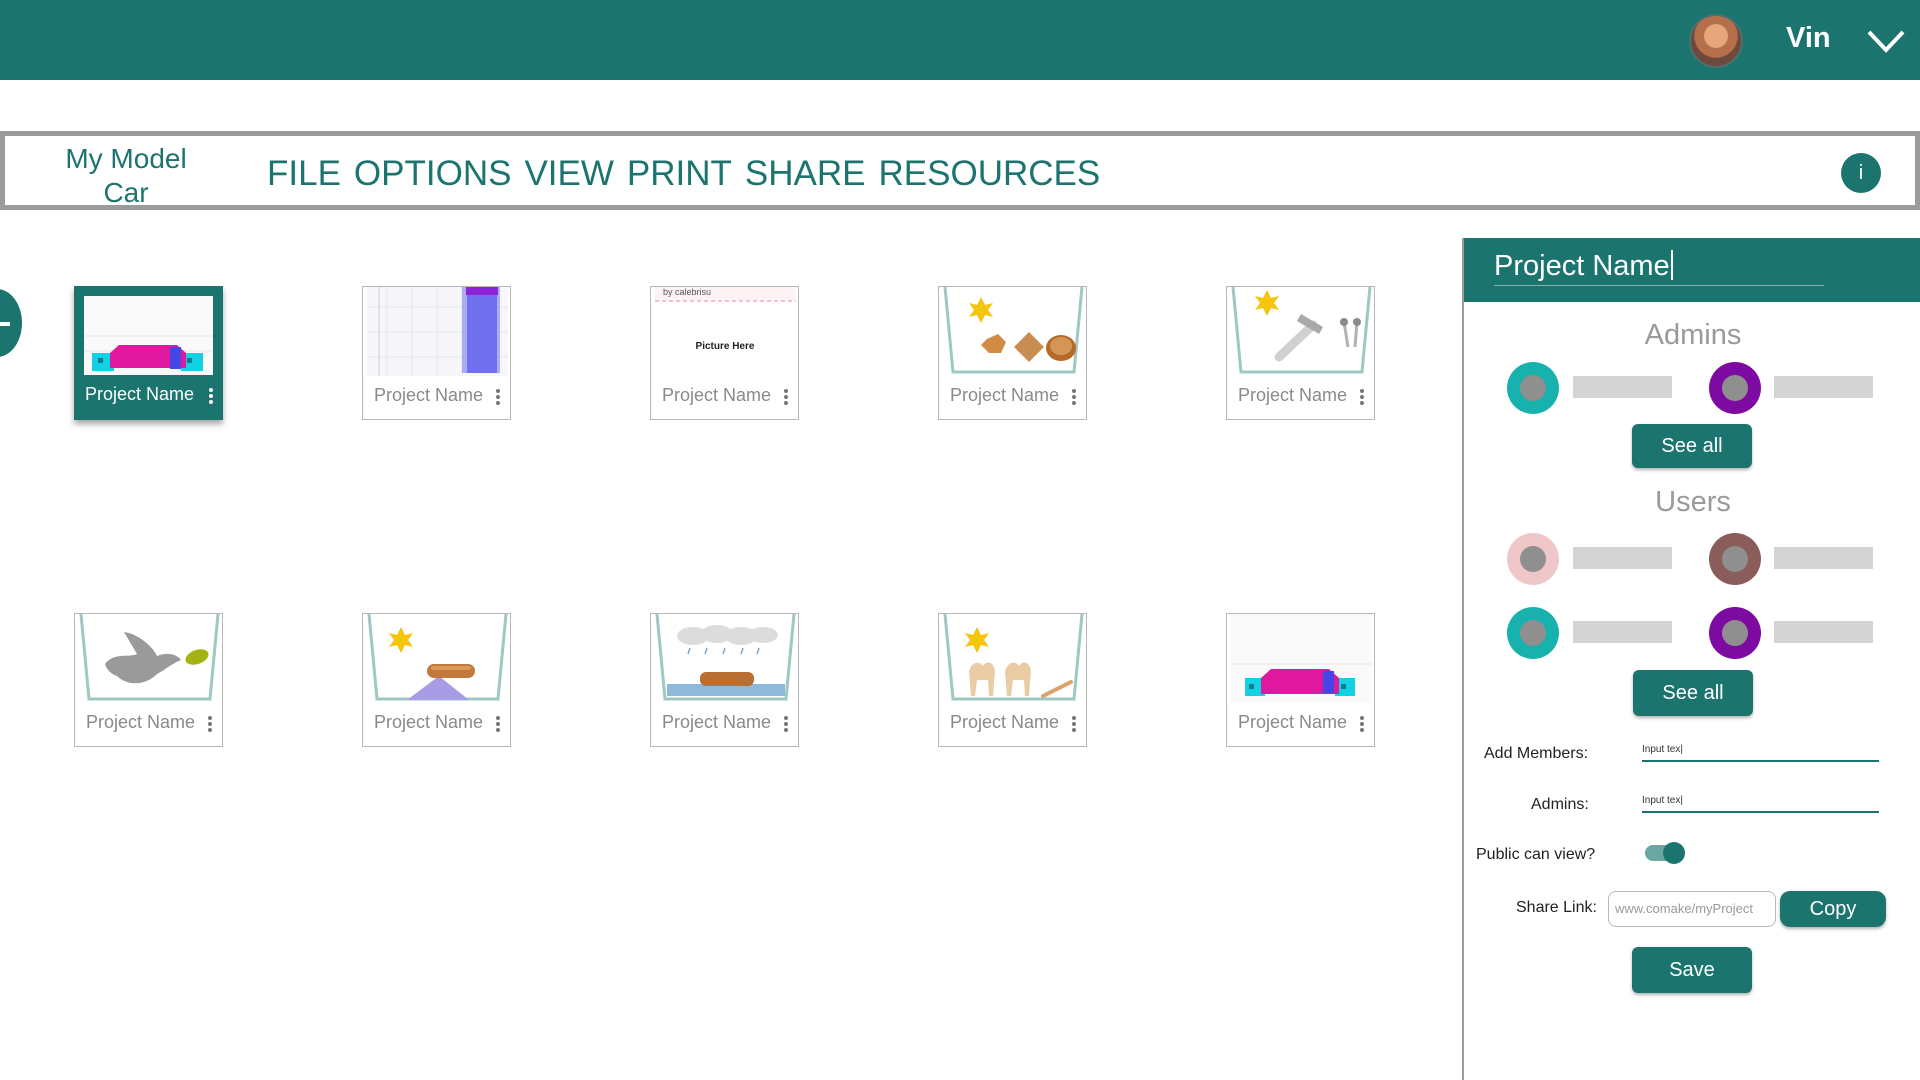 The width and height of the screenshot is (1920, 1080). Describe the element at coordinates (1536, 753) in the screenshot. I see `add-members-label: Add Members:` at that location.